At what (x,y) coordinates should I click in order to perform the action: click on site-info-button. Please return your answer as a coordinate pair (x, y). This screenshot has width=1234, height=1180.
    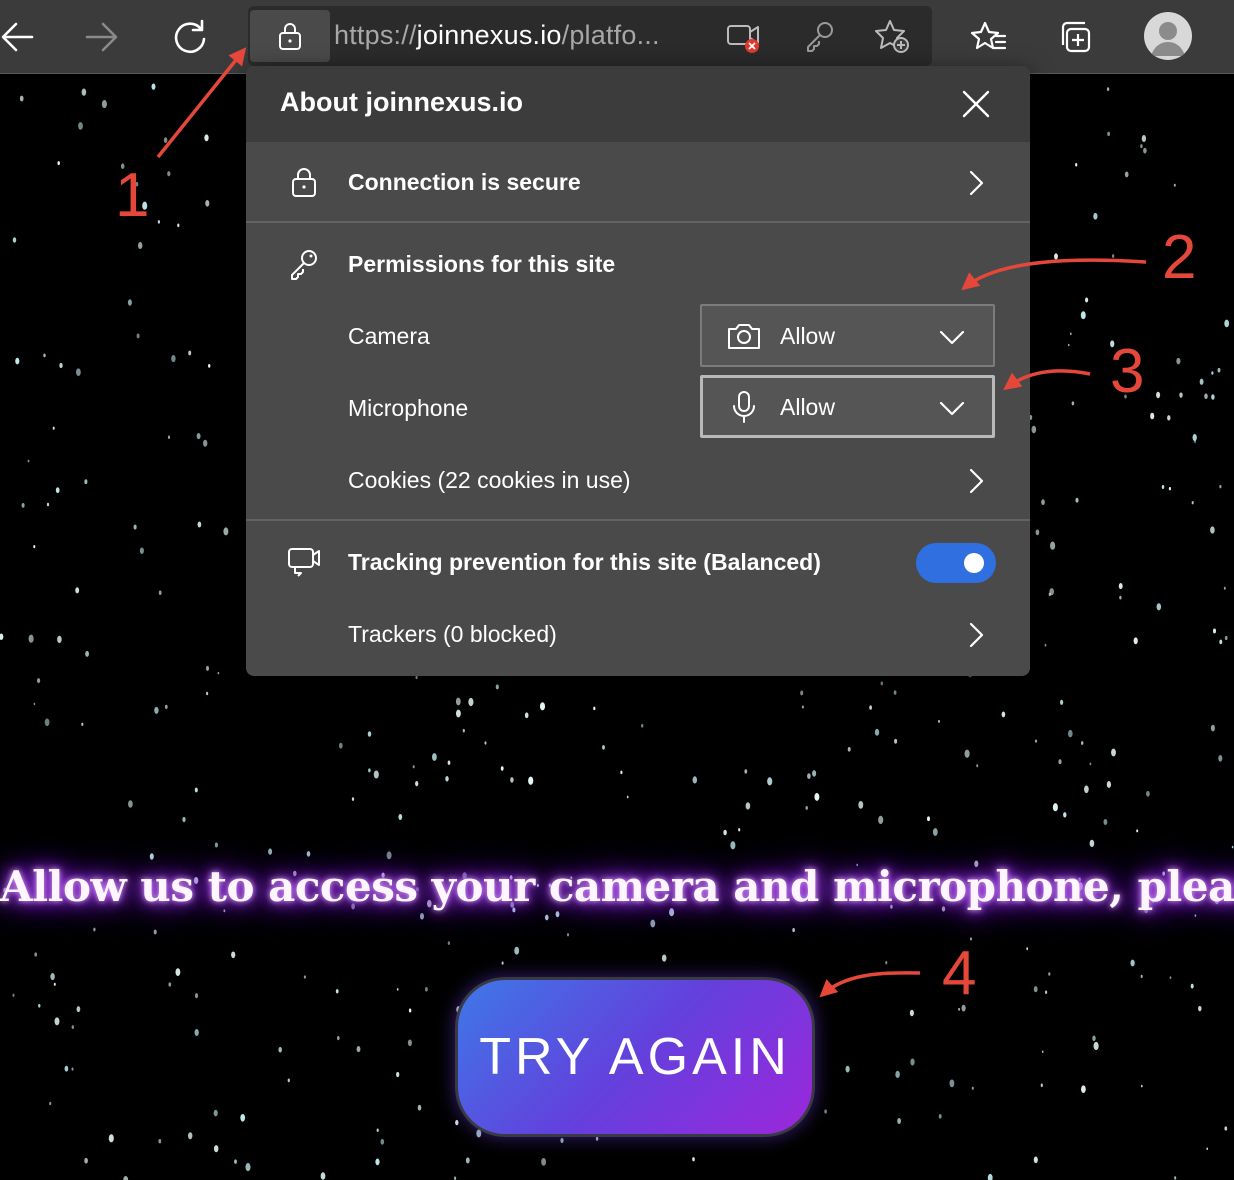
    Looking at the image, I should click on (290, 36).